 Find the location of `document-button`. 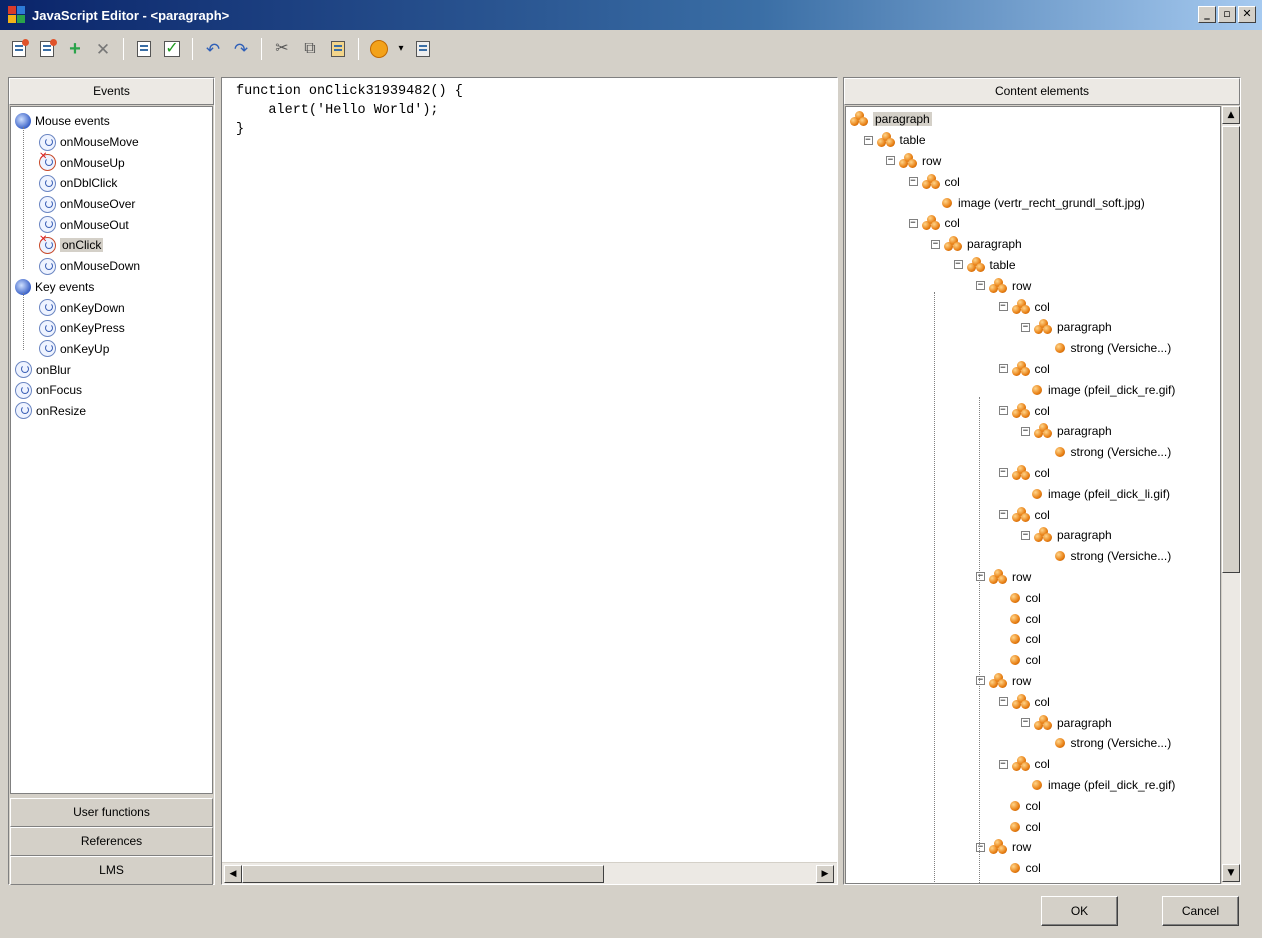

document-button is located at coordinates (144, 49).